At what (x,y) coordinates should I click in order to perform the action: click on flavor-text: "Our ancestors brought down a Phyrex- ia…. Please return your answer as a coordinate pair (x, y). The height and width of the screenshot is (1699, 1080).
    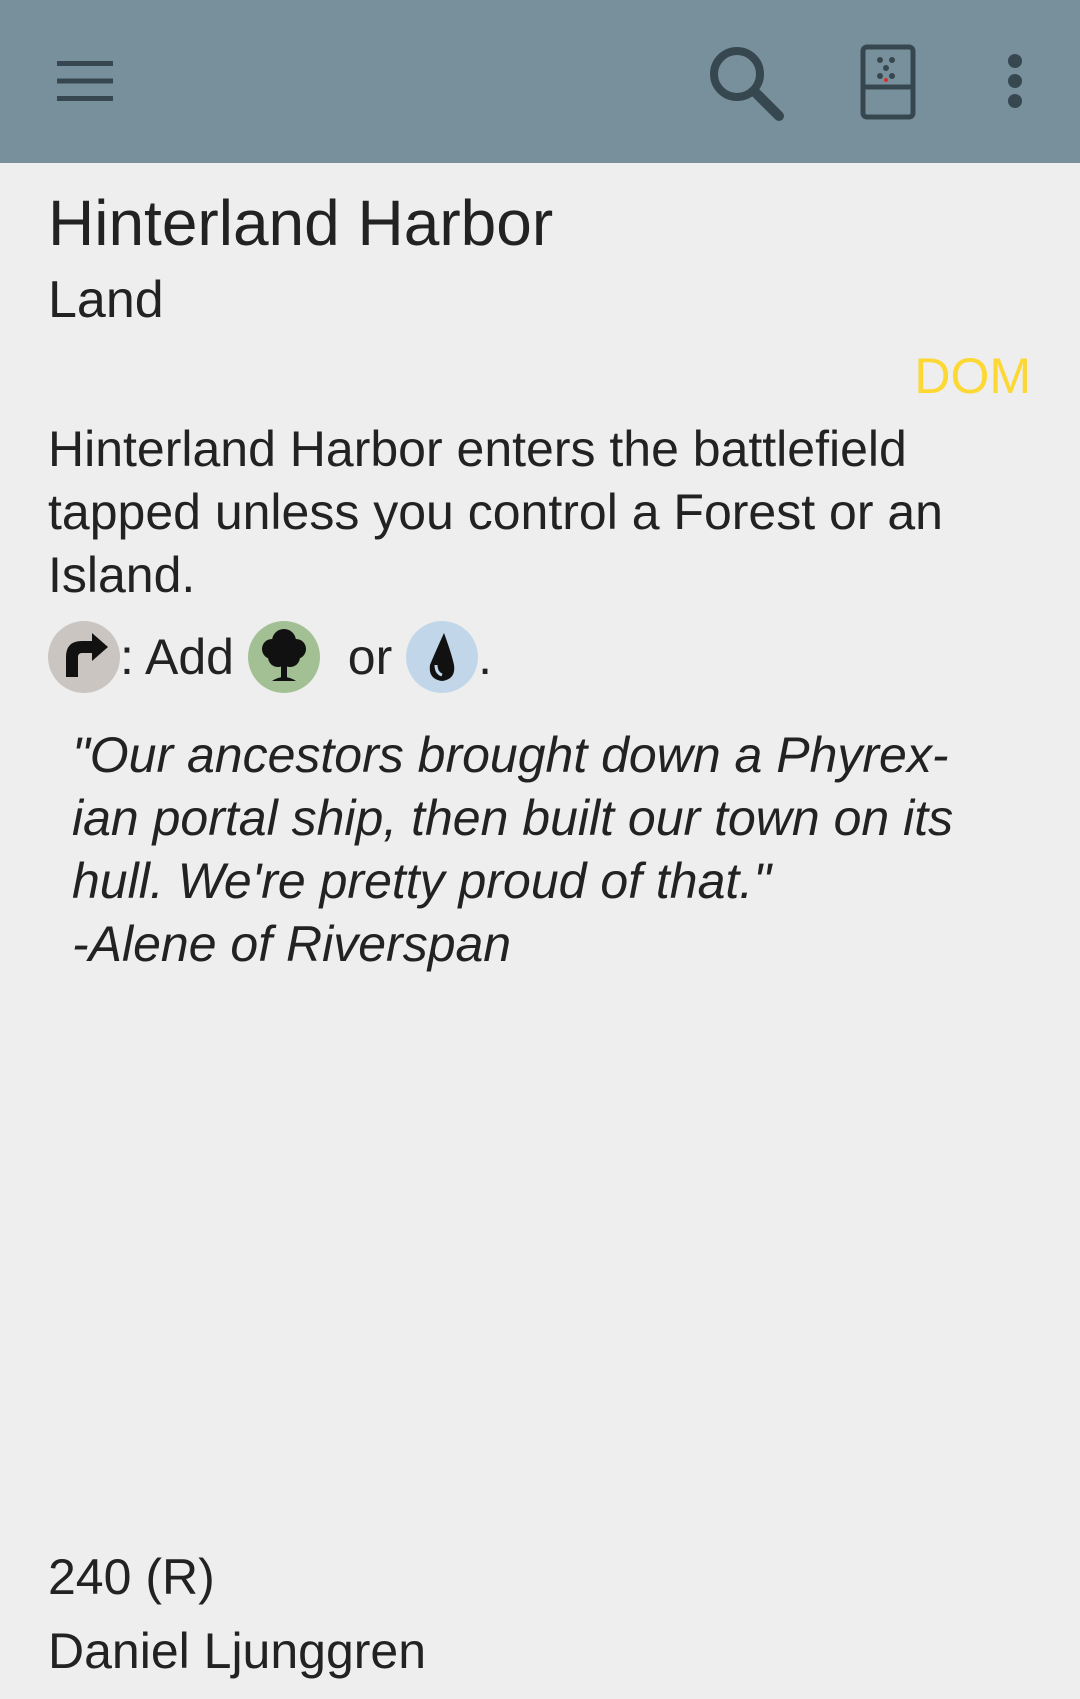
    Looking at the image, I should click on (513, 849).